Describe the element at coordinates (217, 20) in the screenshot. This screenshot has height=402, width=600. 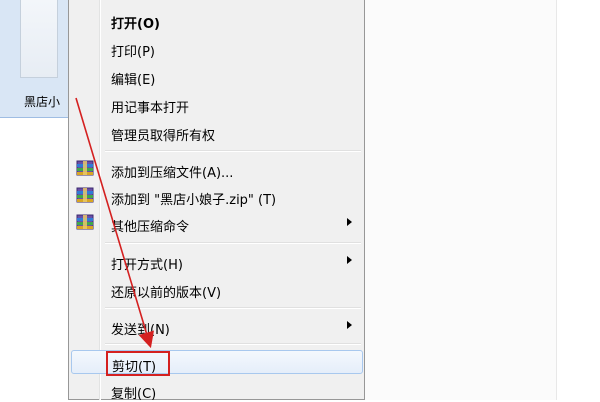
I see `menu-item-open: 打开(O)` at that location.